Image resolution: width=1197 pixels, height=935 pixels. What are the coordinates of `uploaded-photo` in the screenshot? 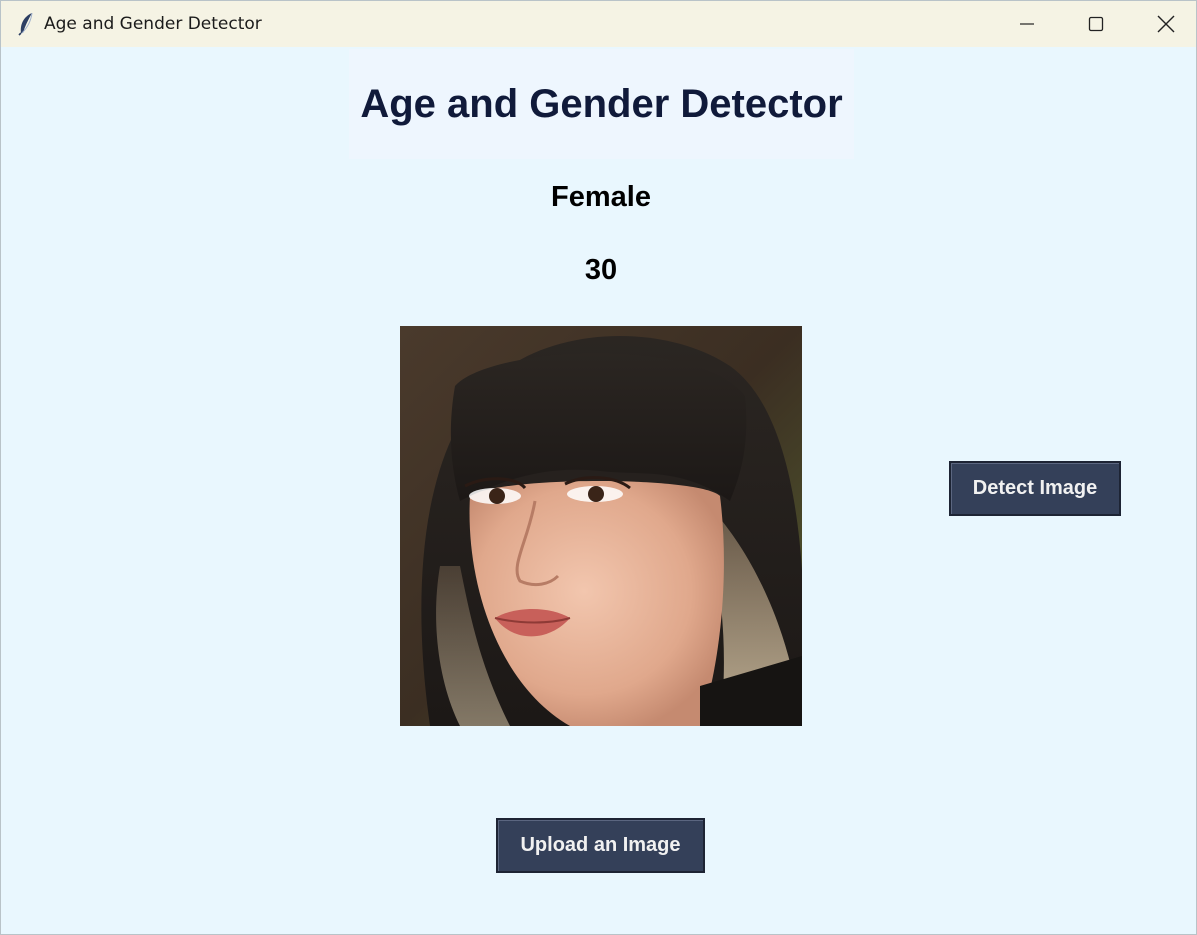 It's located at (601, 526).